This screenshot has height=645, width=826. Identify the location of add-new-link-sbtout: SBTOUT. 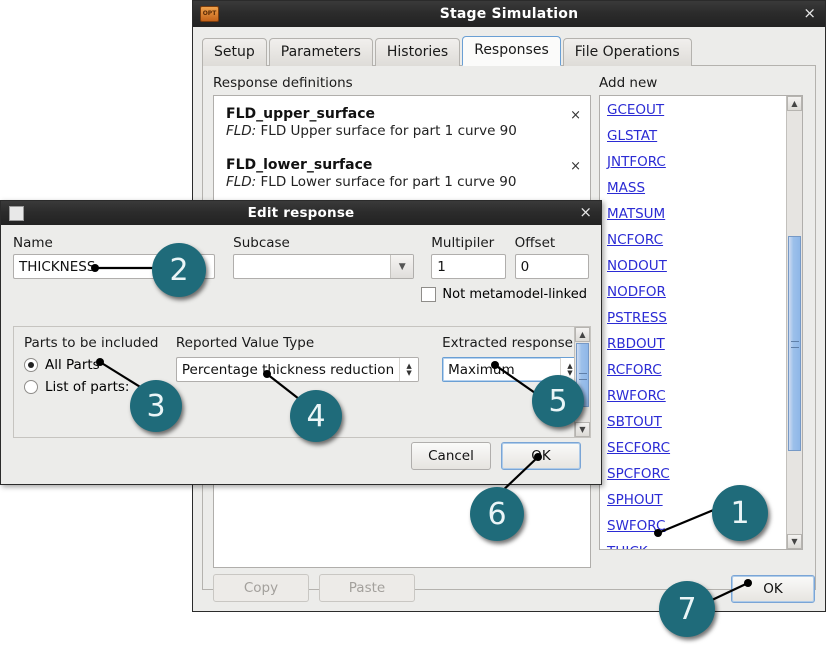
(634, 422).